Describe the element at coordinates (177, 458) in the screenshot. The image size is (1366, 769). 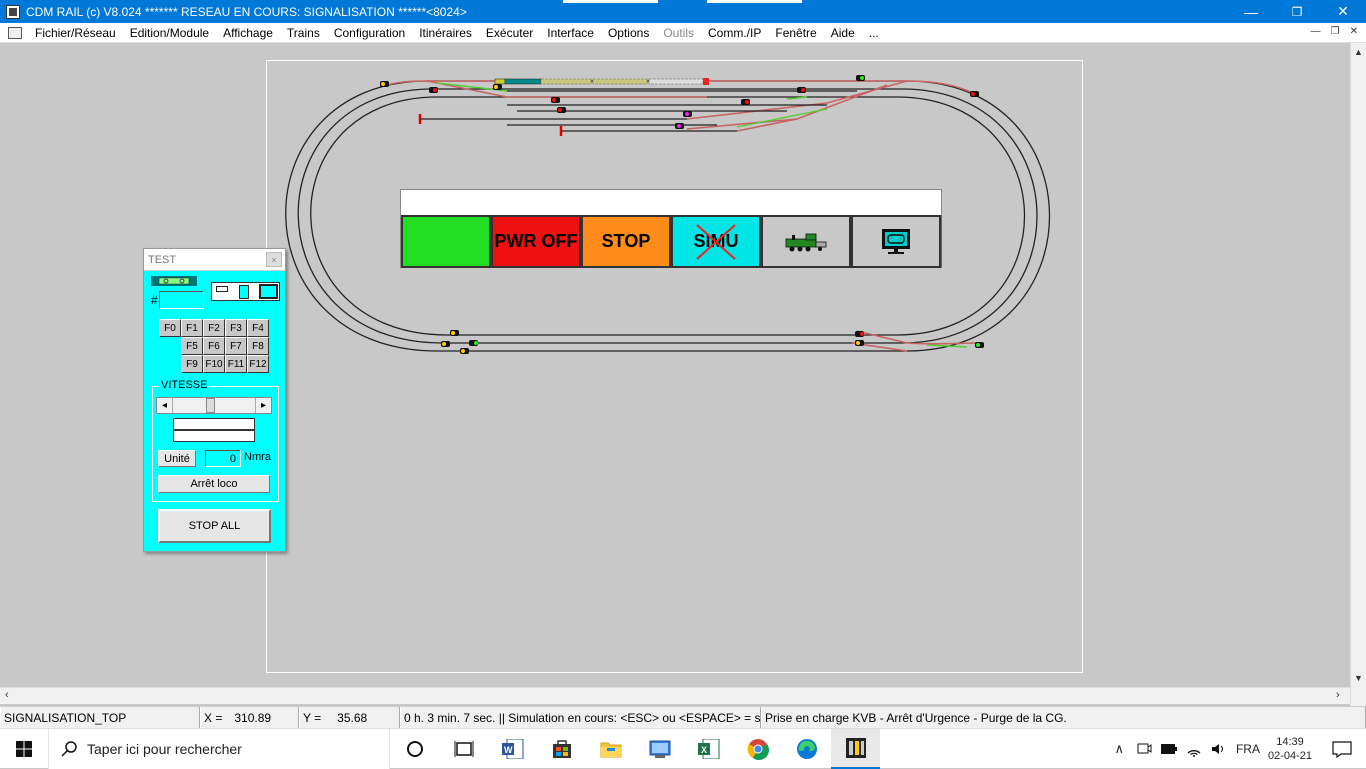
I see `unit-button: Unité` at that location.